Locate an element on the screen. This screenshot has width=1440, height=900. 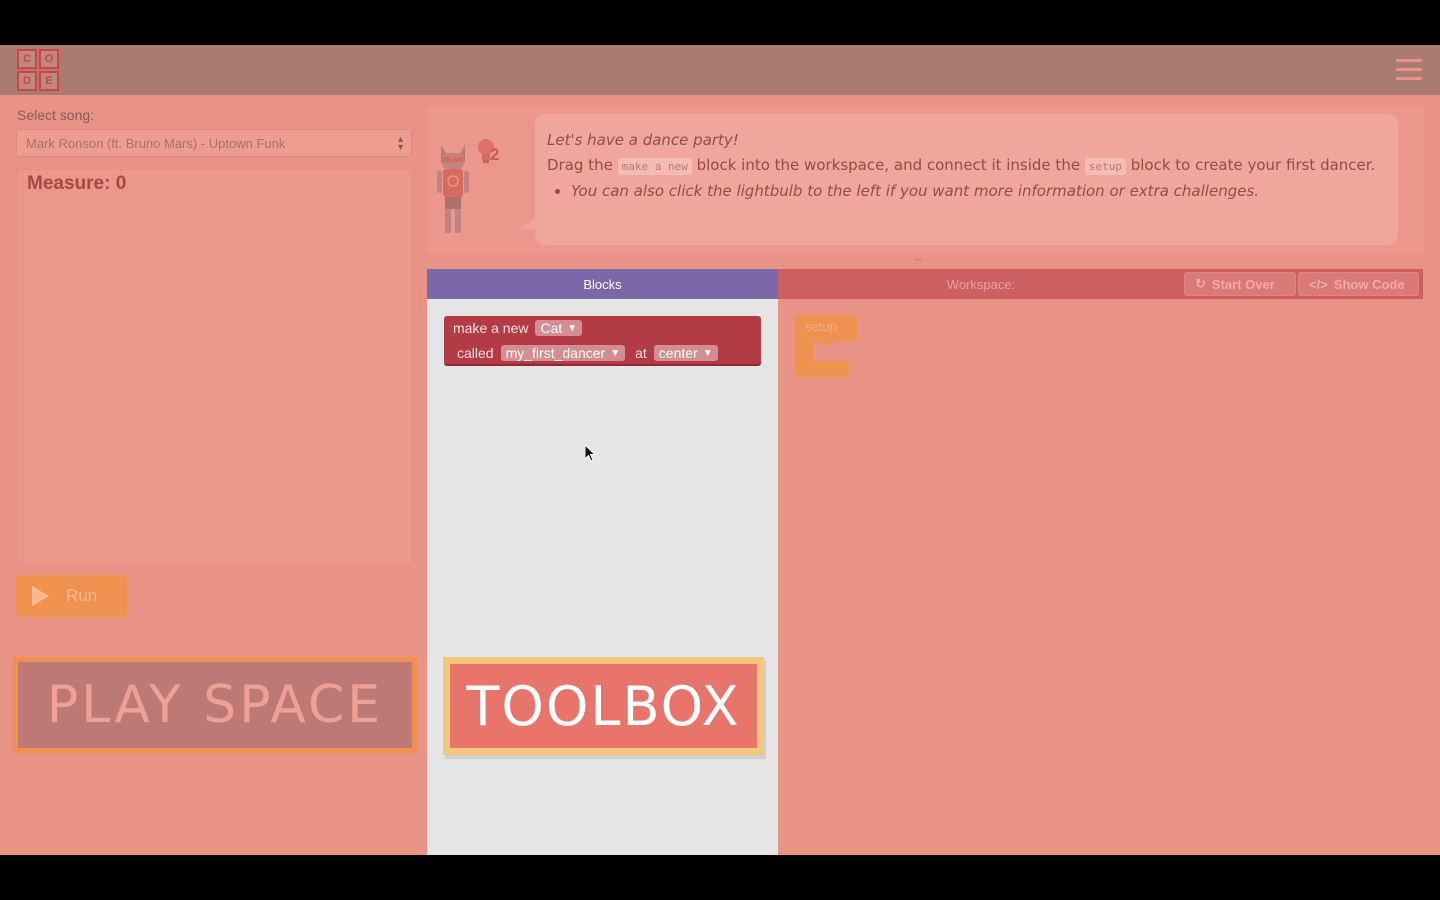
setup-block: setup is located at coordinates (826, 346).